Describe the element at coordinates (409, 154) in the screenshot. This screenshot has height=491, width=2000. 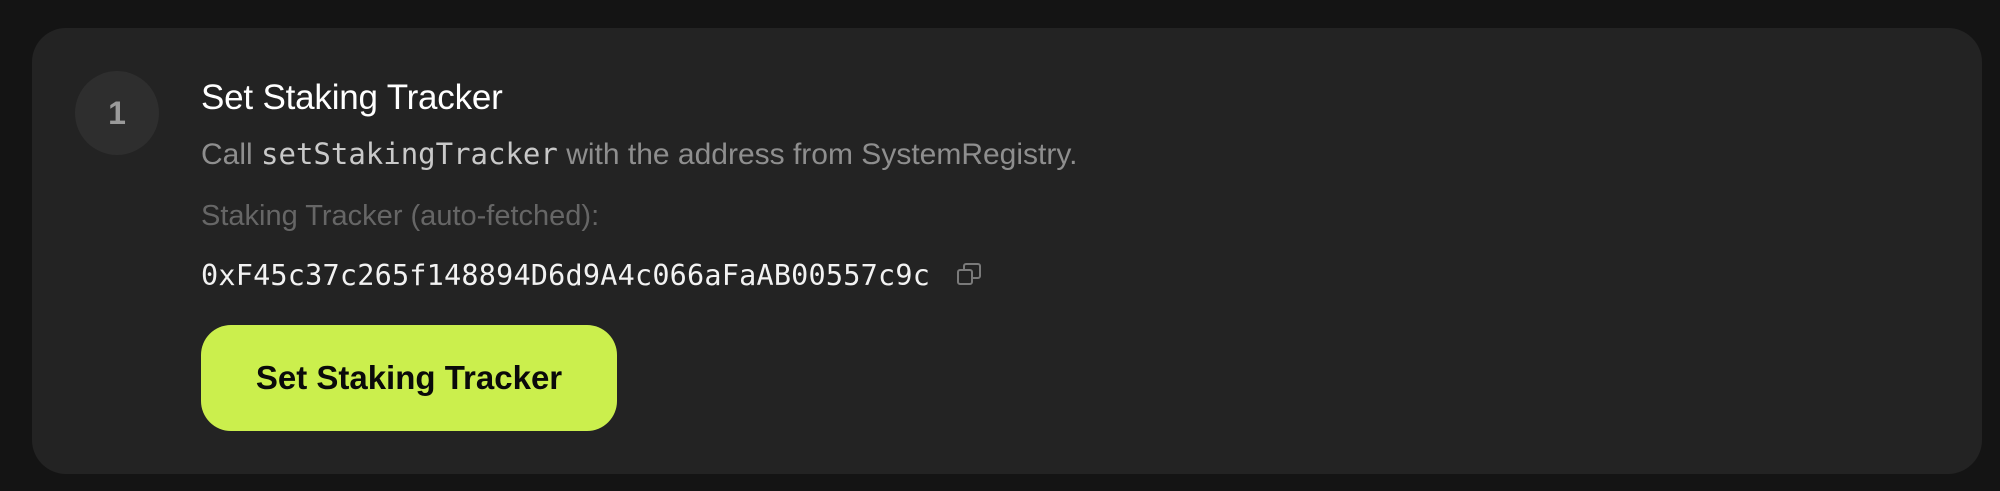
I see `function-name-code: setStakingTracker` at that location.